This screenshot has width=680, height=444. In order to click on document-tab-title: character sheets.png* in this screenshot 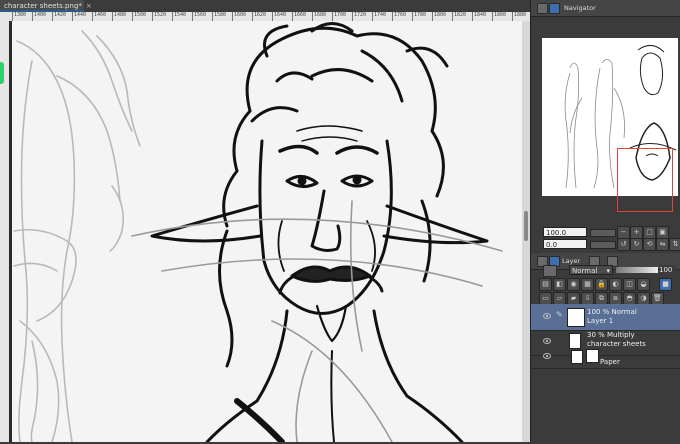, I will do `click(43, 6)`.